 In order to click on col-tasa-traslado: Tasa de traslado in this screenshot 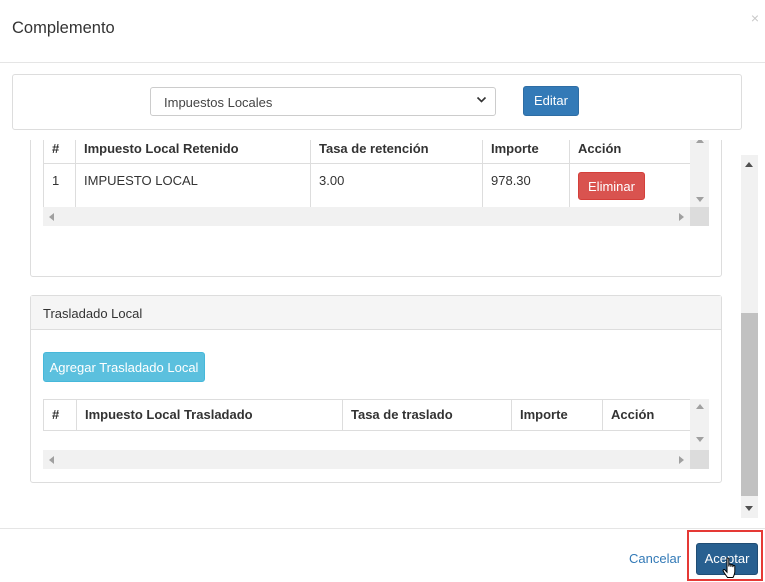, I will do `click(427, 415)`.